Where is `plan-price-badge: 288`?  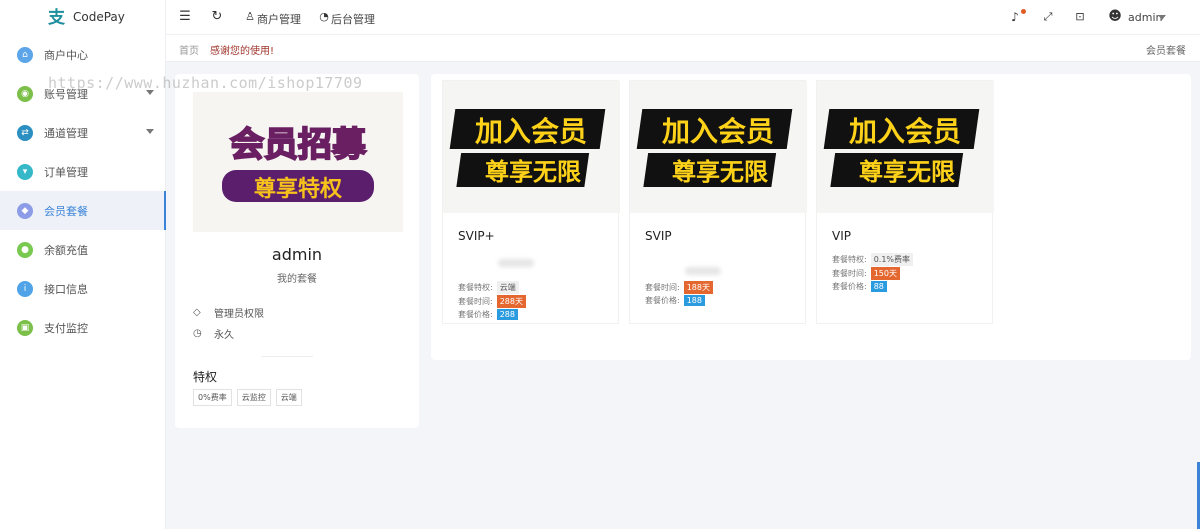 plan-price-badge: 288 is located at coordinates (507, 314).